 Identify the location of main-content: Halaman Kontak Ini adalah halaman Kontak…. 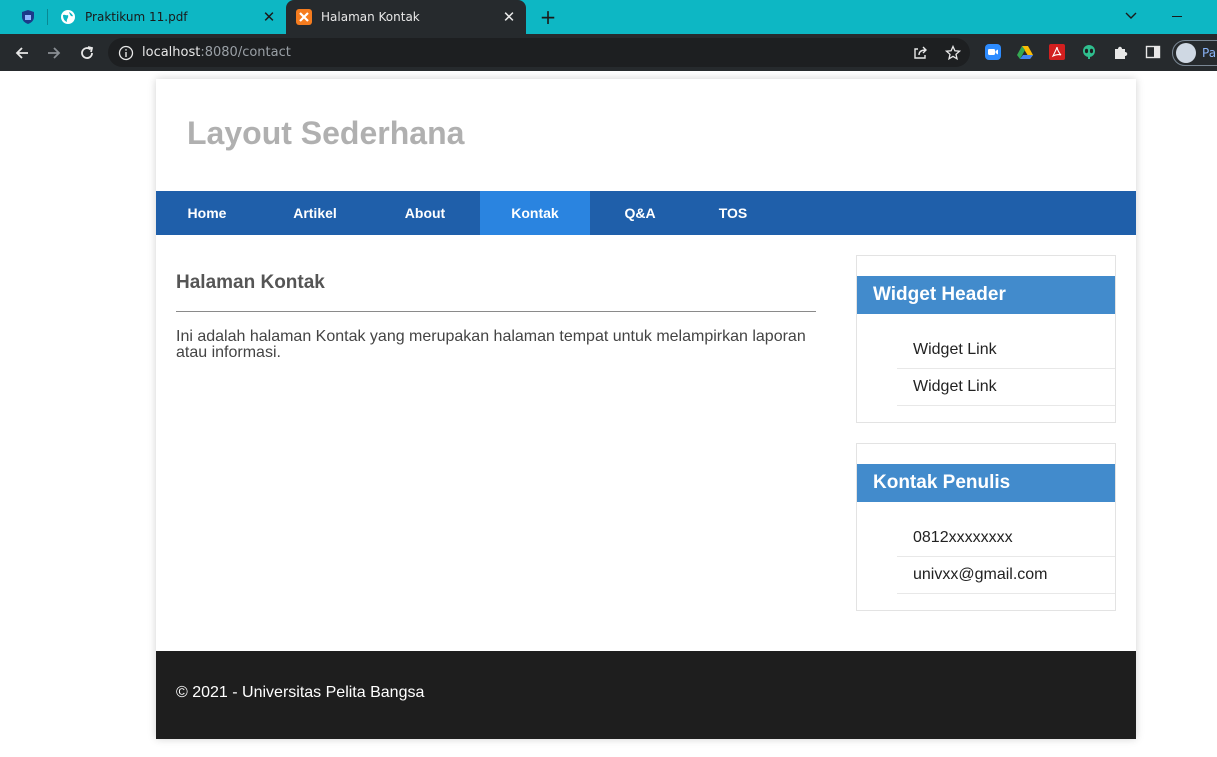
(496, 308).